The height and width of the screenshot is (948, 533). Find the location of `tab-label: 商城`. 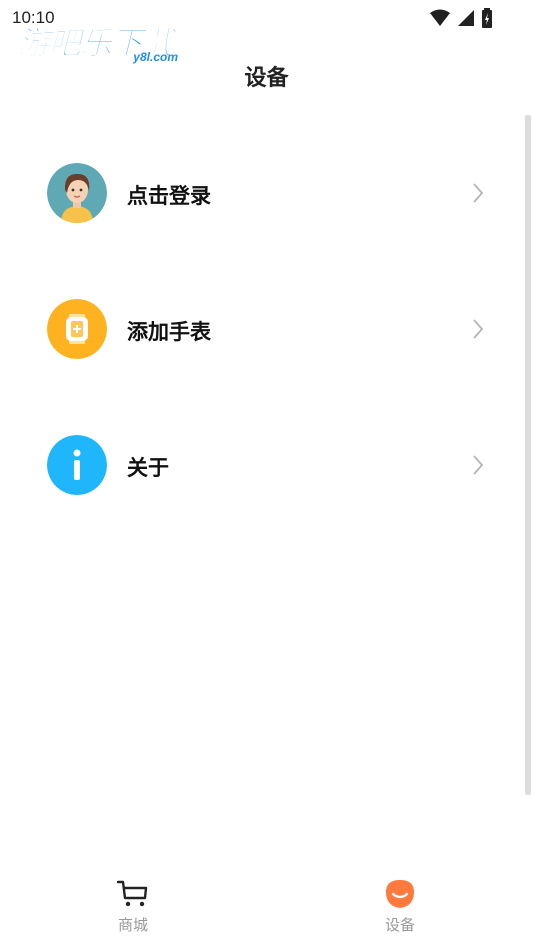

tab-label: 商城 is located at coordinates (132, 925).